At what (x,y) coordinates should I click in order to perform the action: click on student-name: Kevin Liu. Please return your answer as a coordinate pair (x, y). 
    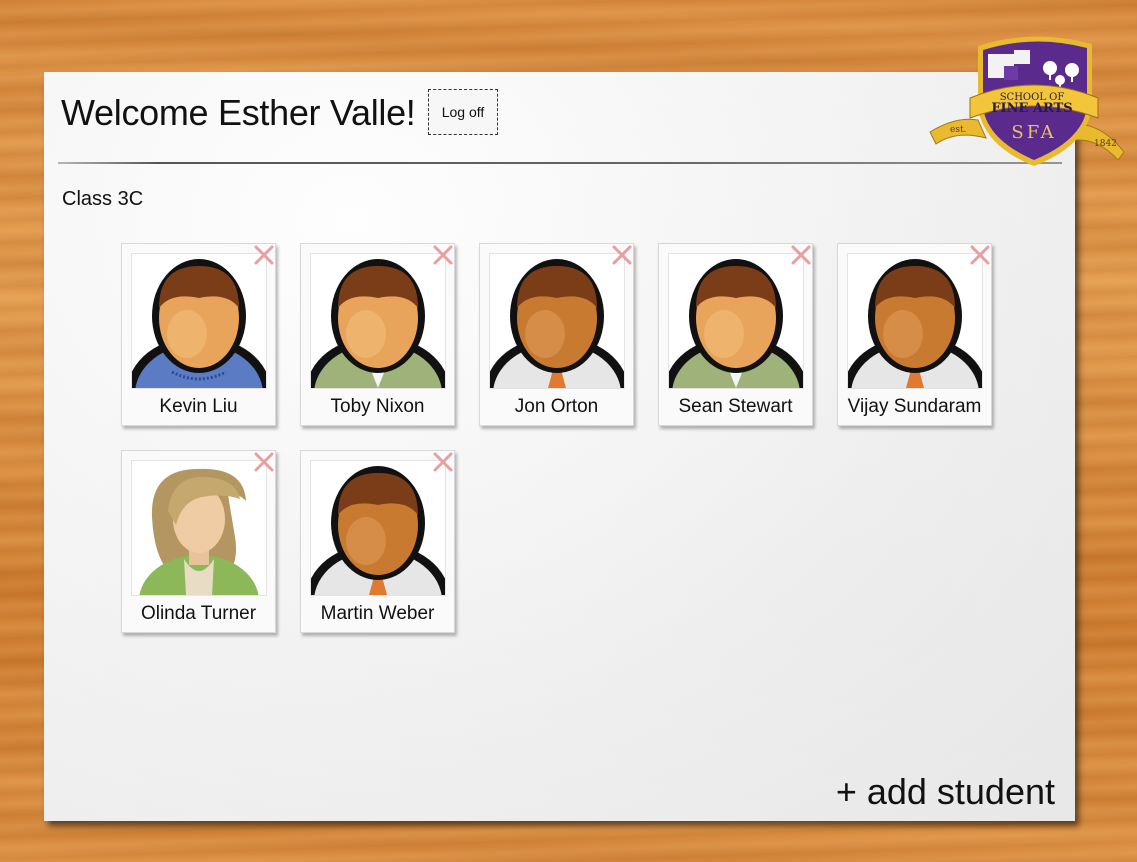
    Looking at the image, I should click on (198, 406).